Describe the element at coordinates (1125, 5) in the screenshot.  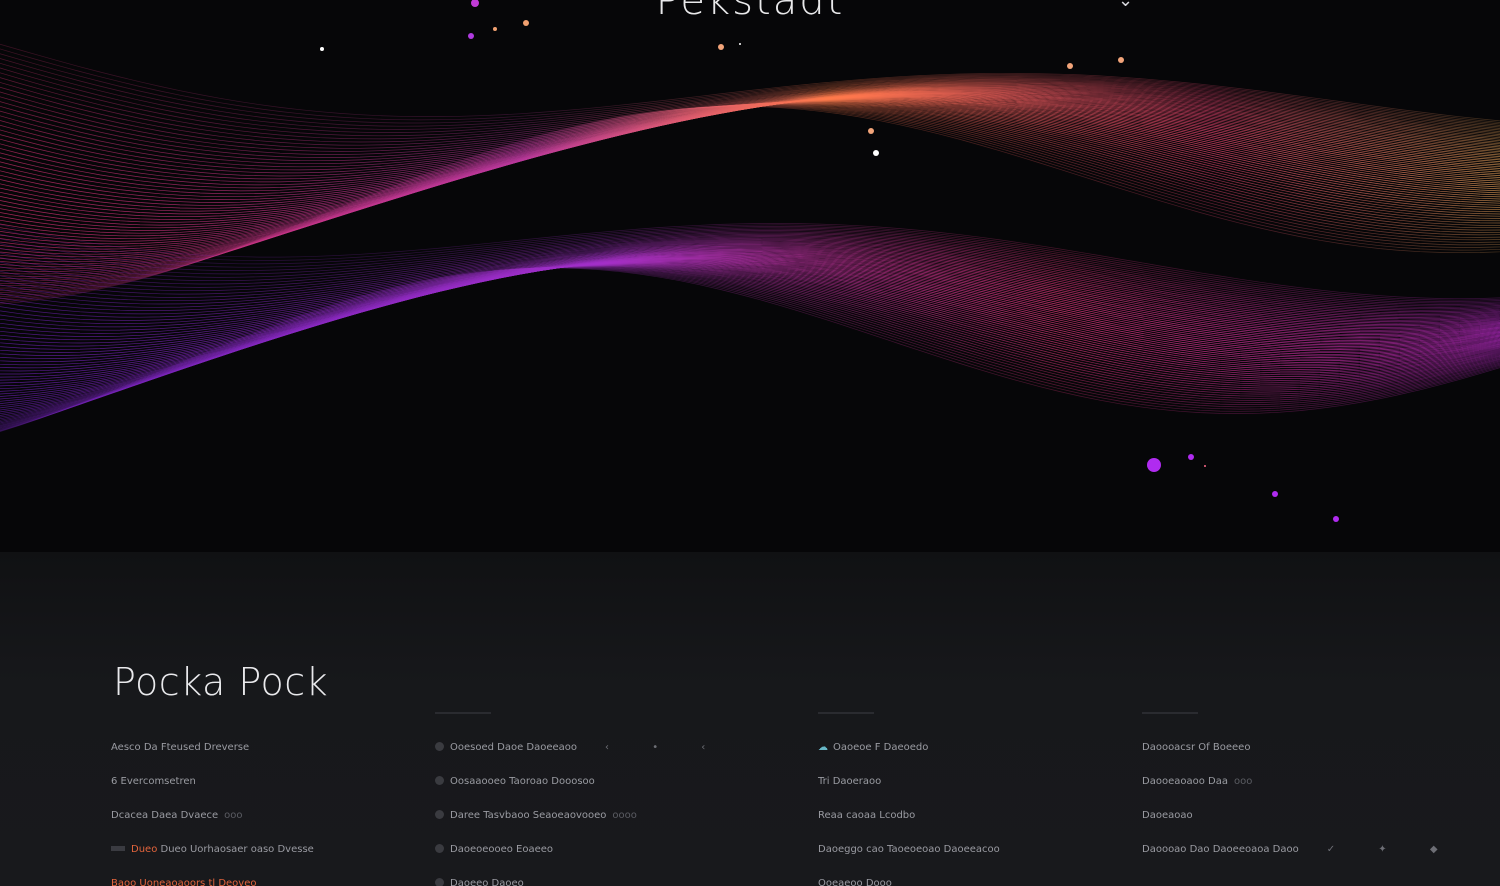
I see `chevron-down-icon: ⌄` at that location.